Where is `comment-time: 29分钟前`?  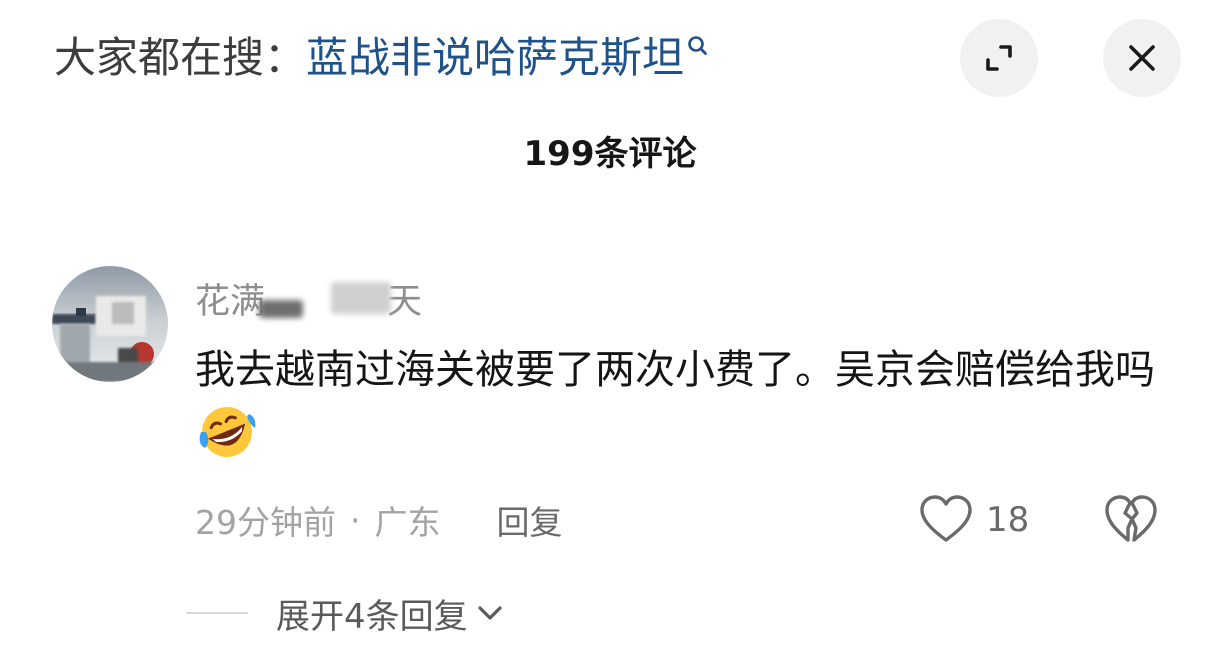 comment-time: 29分钟前 is located at coordinates (265, 522).